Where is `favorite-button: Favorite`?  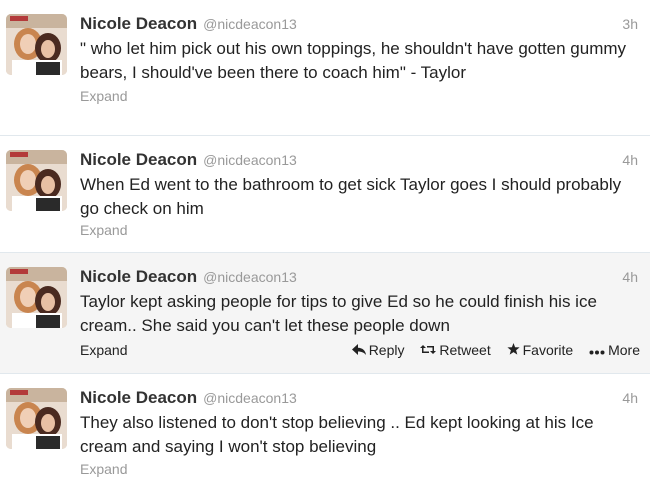
favorite-button: Favorite is located at coordinates (540, 350).